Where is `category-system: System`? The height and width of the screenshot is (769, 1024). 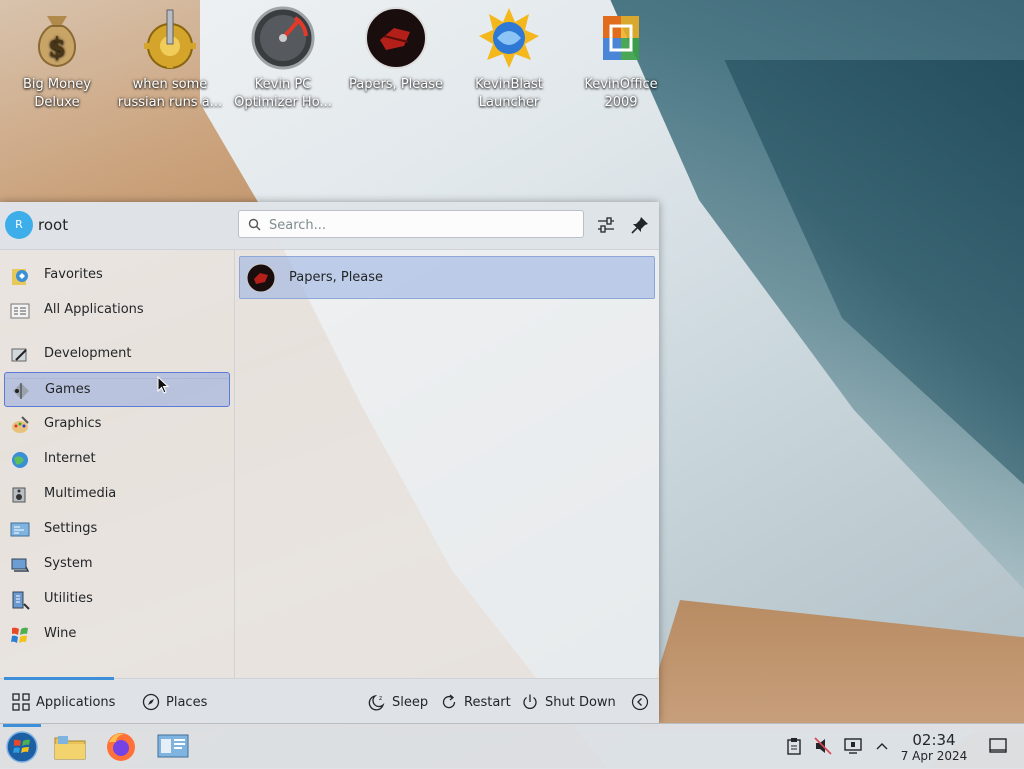 category-system: System is located at coordinates (117, 564).